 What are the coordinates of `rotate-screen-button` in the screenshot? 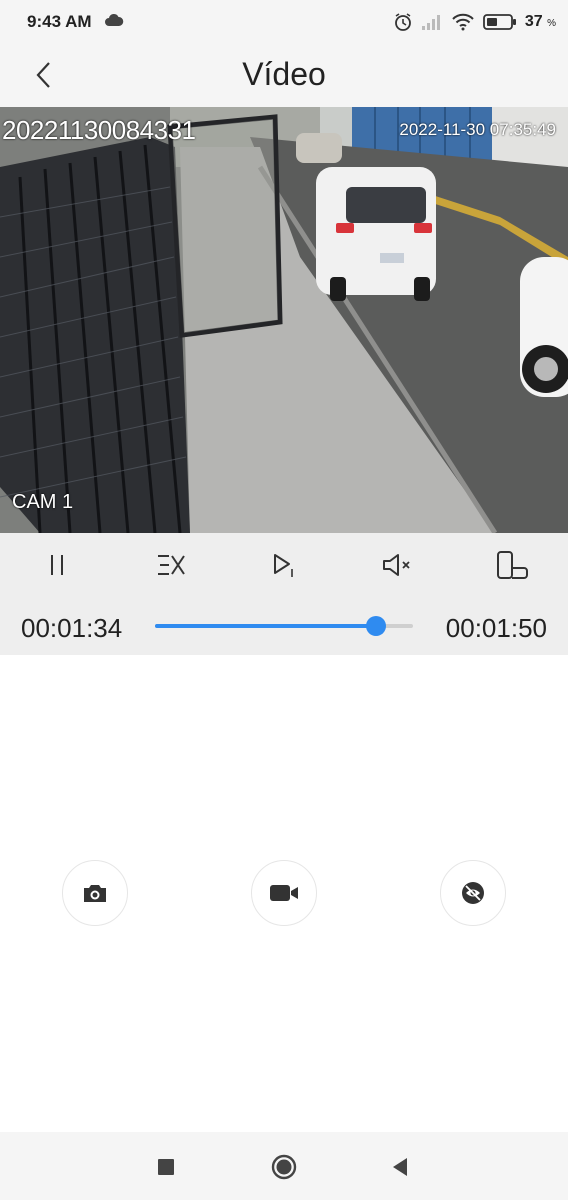 It's located at (512, 565).